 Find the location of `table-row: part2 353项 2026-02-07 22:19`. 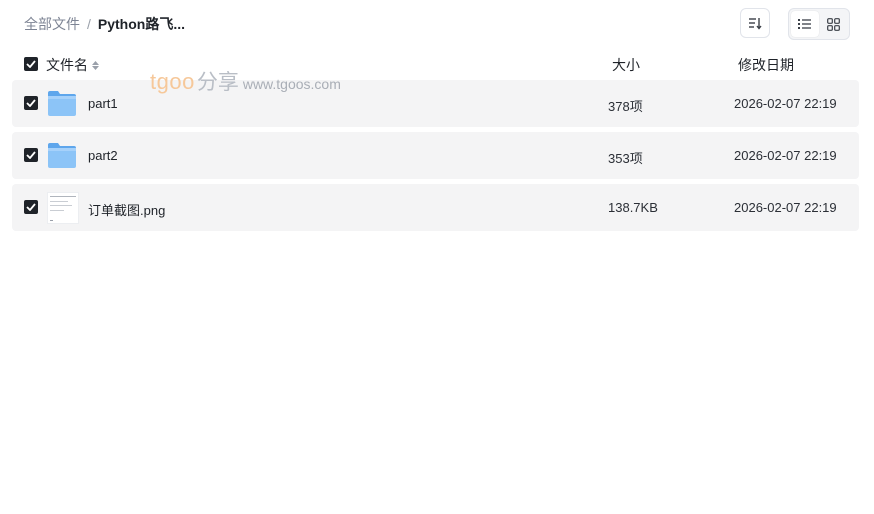

table-row: part2 353项 2026-02-07 22:19 is located at coordinates (435, 155).